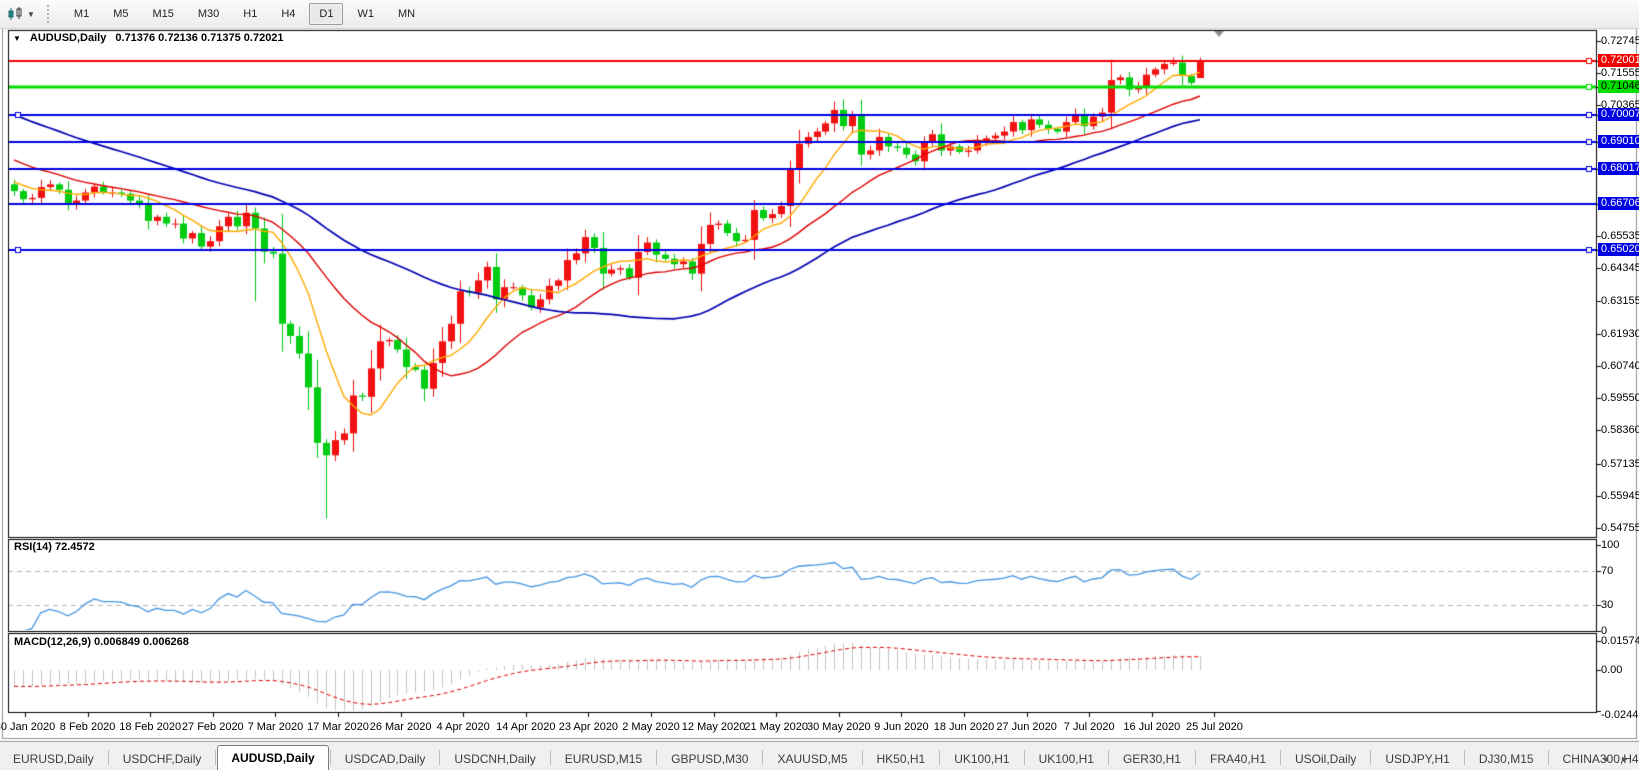 This screenshot has width=1639, height=770. I want to click on timeframe-button-m5: M5, so click(120, 14).